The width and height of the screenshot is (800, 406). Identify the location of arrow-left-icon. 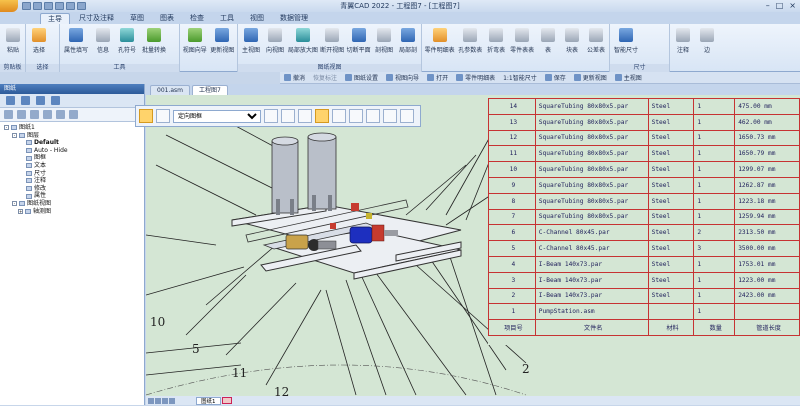
(356, 116).